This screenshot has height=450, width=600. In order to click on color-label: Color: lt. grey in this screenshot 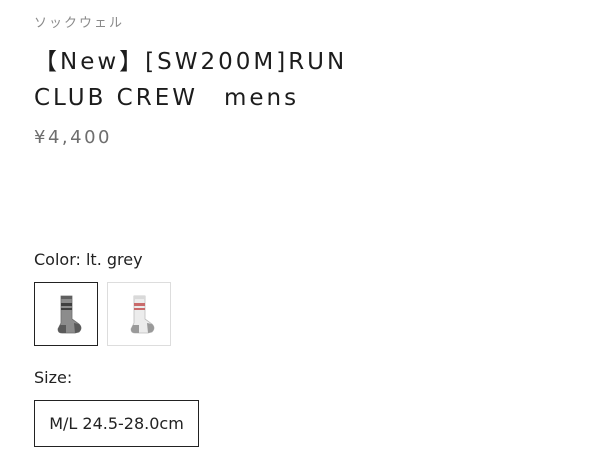, I will do `click(88, 259)`.